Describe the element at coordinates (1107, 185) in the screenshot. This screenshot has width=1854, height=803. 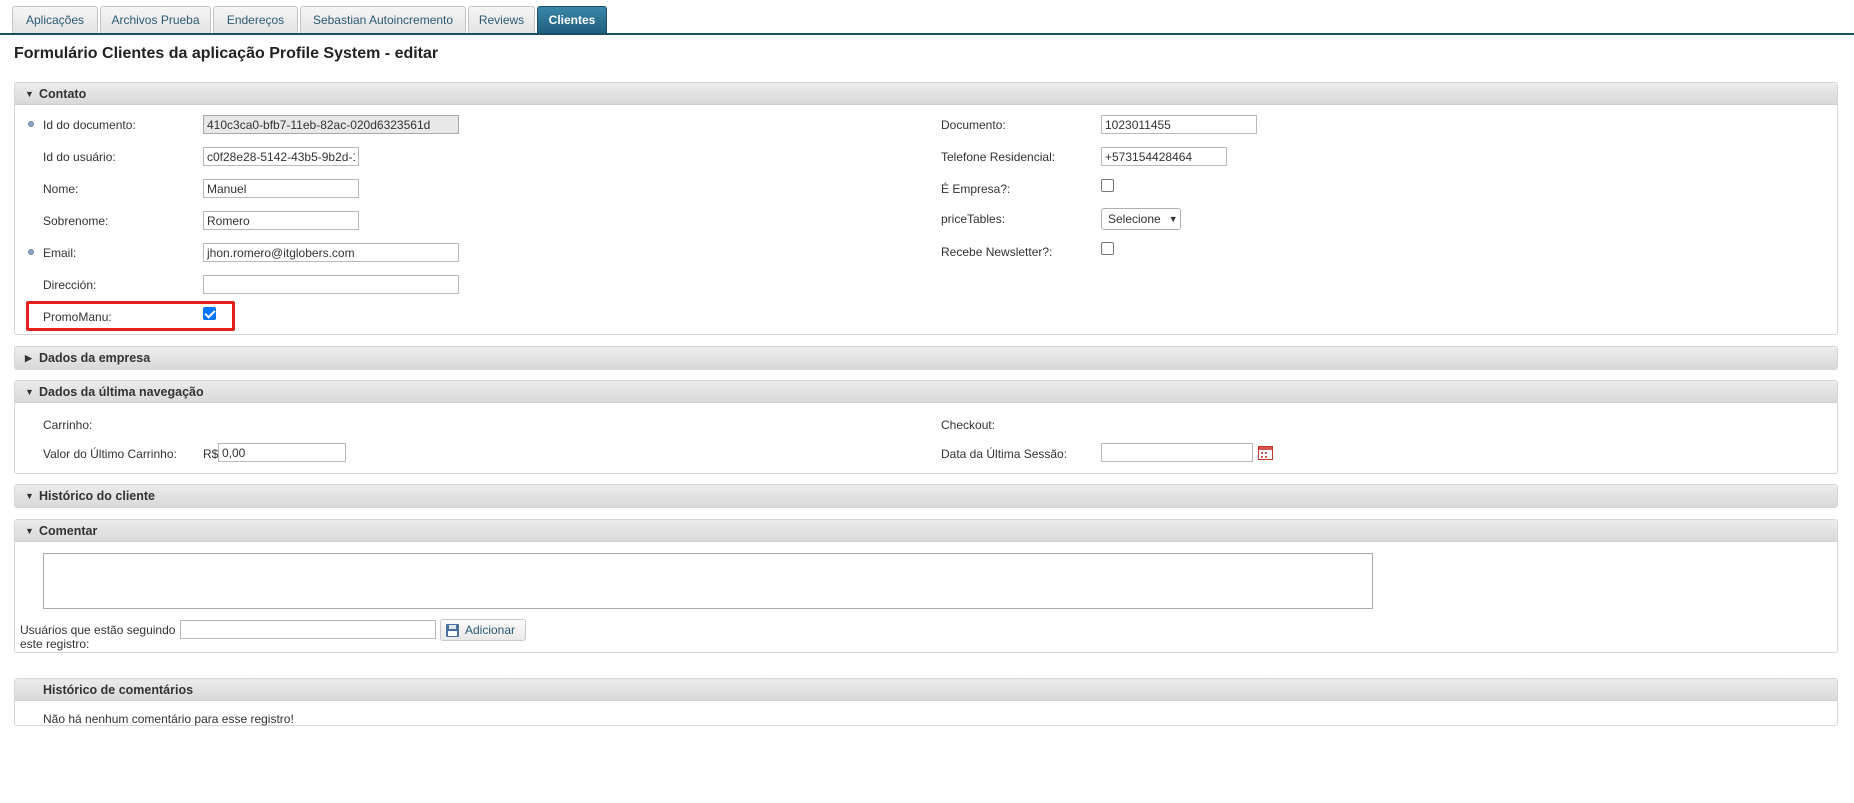
I see `e-empresa-checkbox` at that location.